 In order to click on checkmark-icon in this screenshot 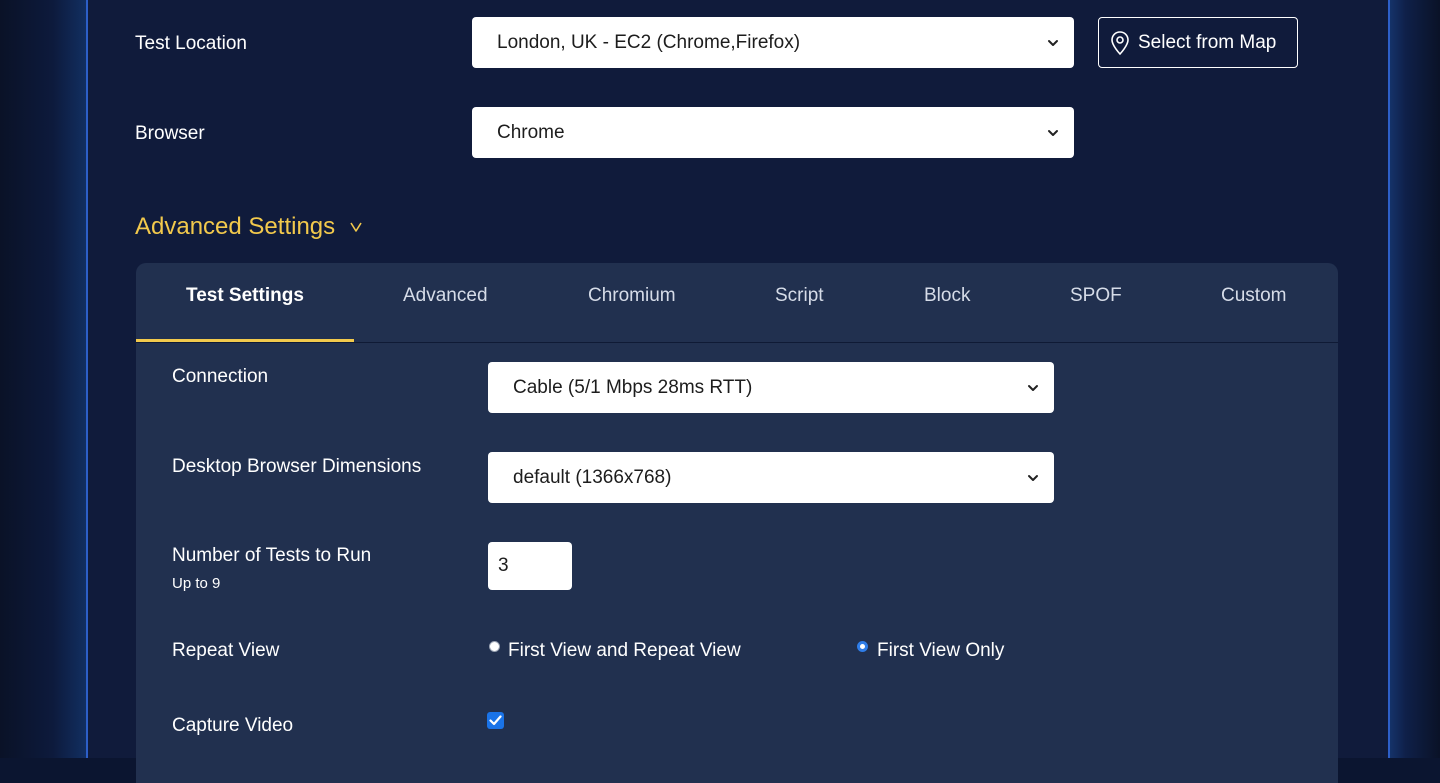, I will do `click(495, 720)`.